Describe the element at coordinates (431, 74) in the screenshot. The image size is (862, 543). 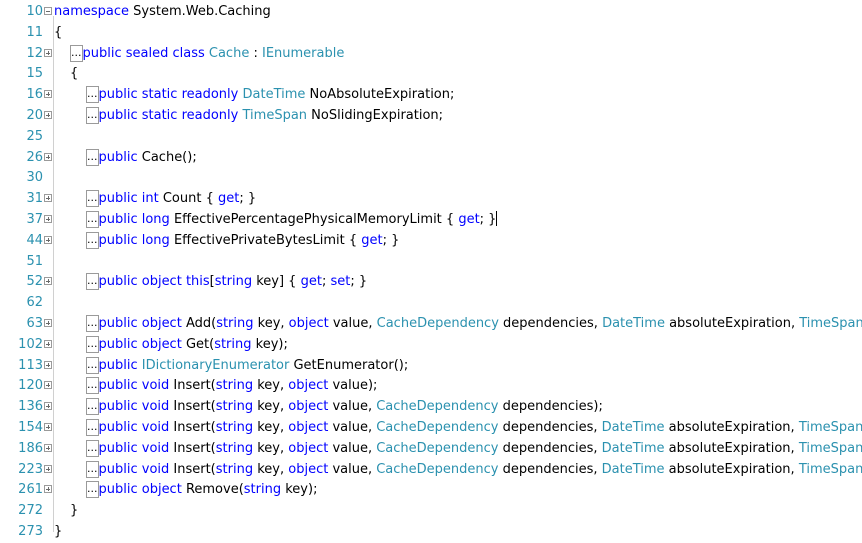
I see `code-line: 15 {` at that location.